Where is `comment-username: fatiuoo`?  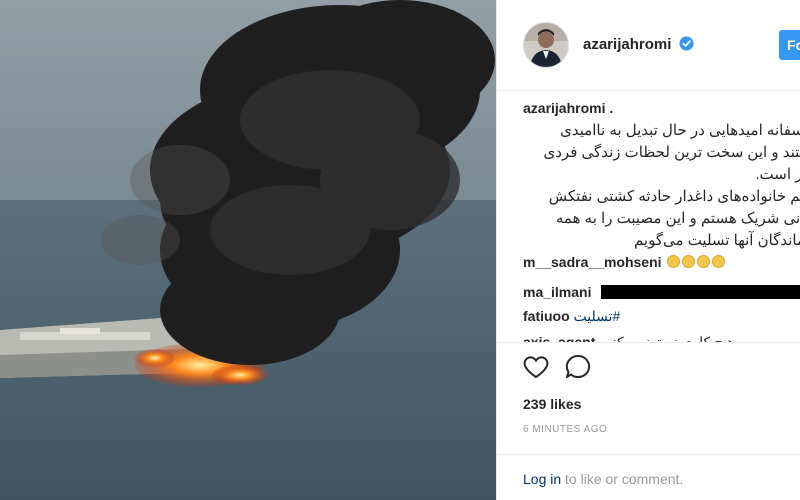 comment-username: fatiuoo is located at coordinates (546, 316).